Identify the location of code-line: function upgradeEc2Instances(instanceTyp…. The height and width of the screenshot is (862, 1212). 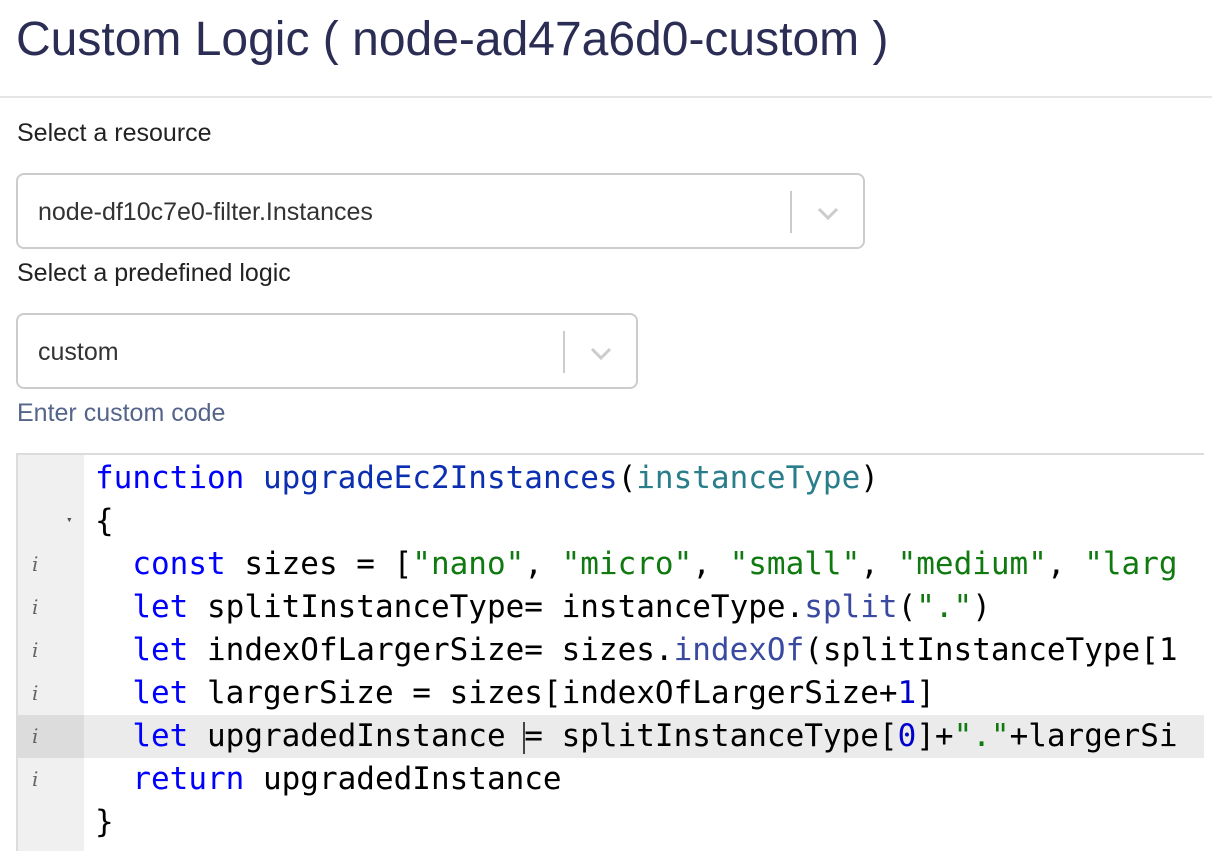
(611, 478).